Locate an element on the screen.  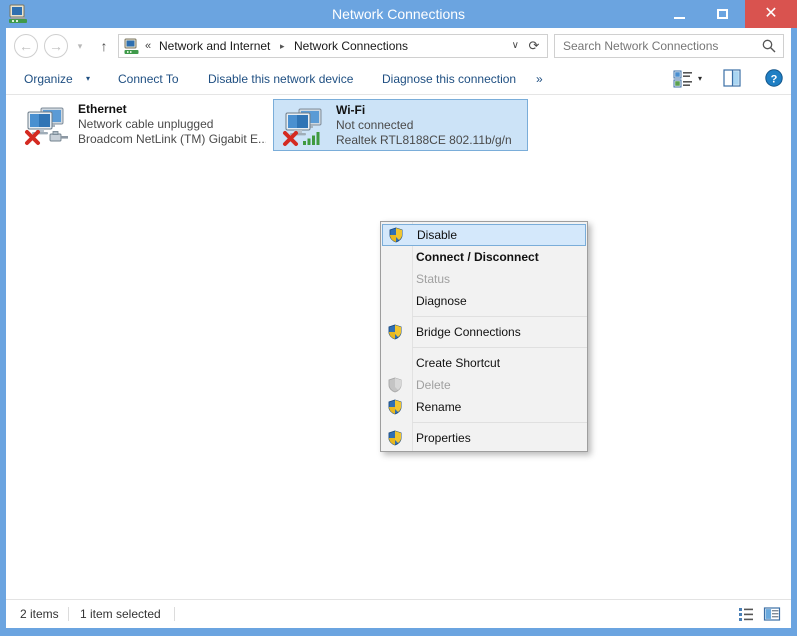
minimize-icon is located at coordinates (679, 18).